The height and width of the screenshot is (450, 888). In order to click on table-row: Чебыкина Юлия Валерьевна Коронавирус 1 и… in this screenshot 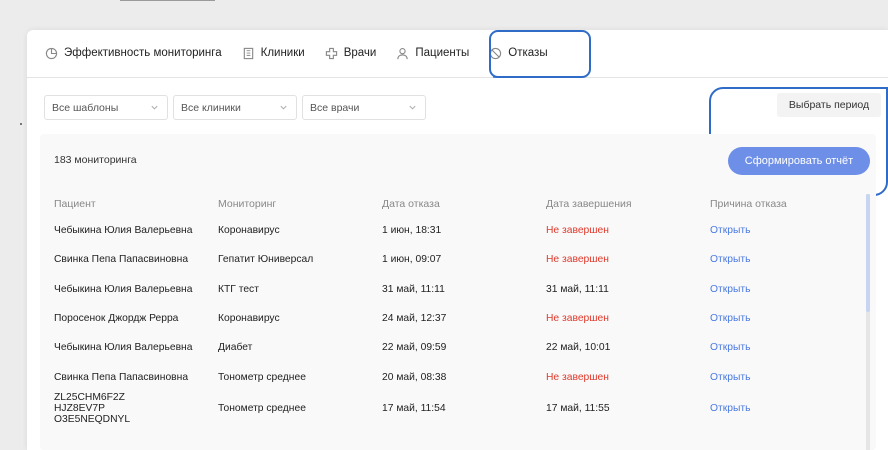, I will do `click(437, 230)`.